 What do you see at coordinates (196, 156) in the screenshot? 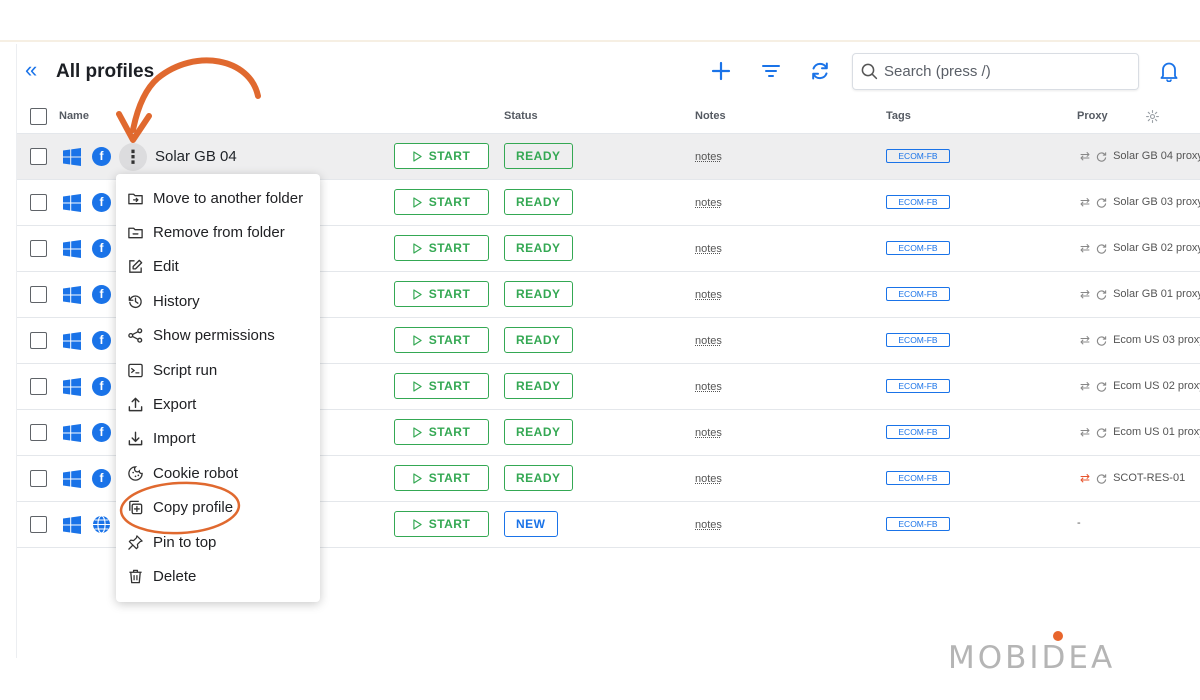
I see `profile-name: Solar GB 04` at bounding box center [196, 156].